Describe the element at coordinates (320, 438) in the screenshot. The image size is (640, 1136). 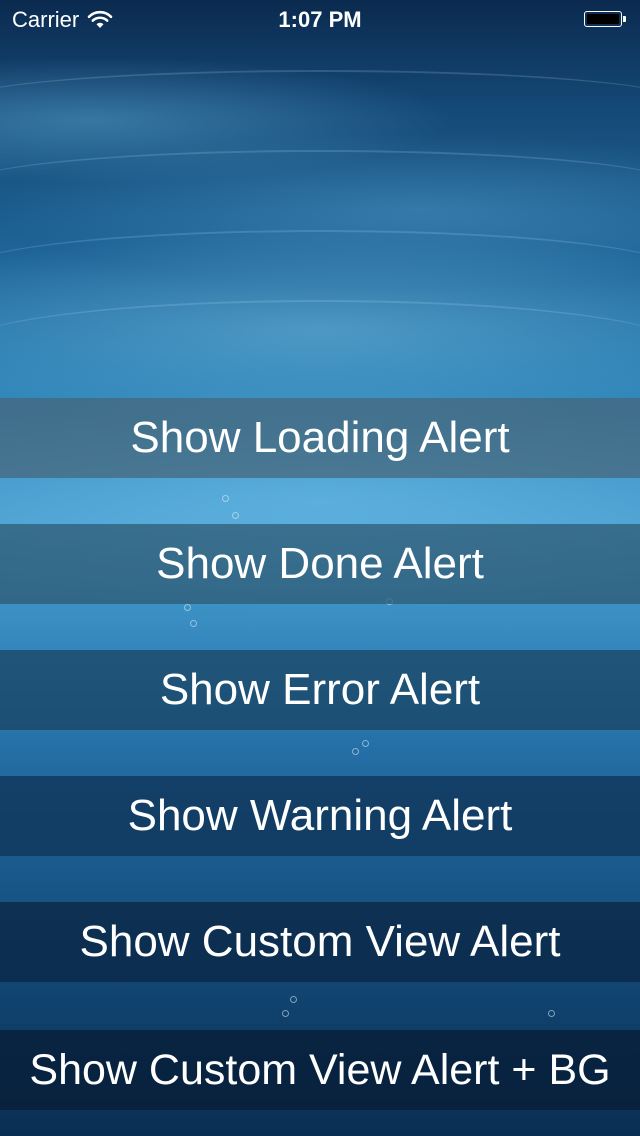
I see `show-loading-alert-button: Show Loading Alert` at that location.